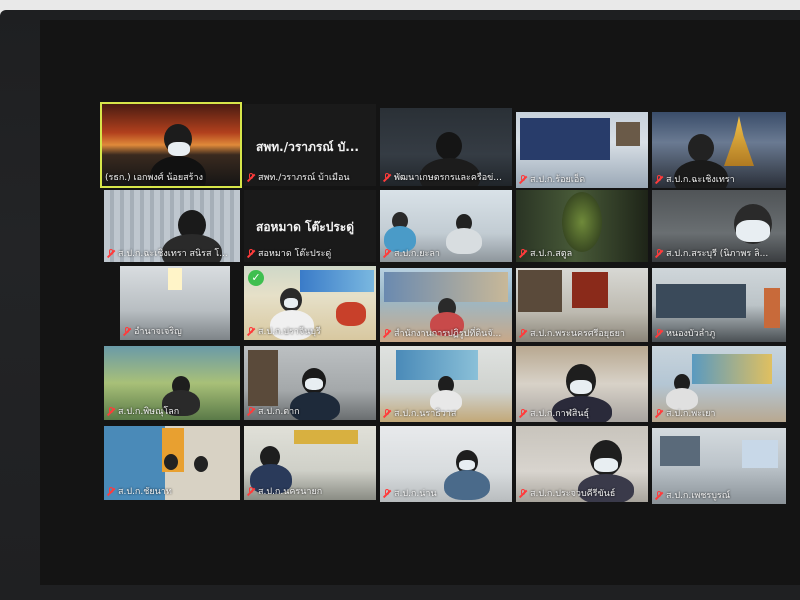 This screenshot has width=800, height=600. I want to click on participant-tile: ส.ป.ก.เพชรบูรณ์, so click(719, 466).